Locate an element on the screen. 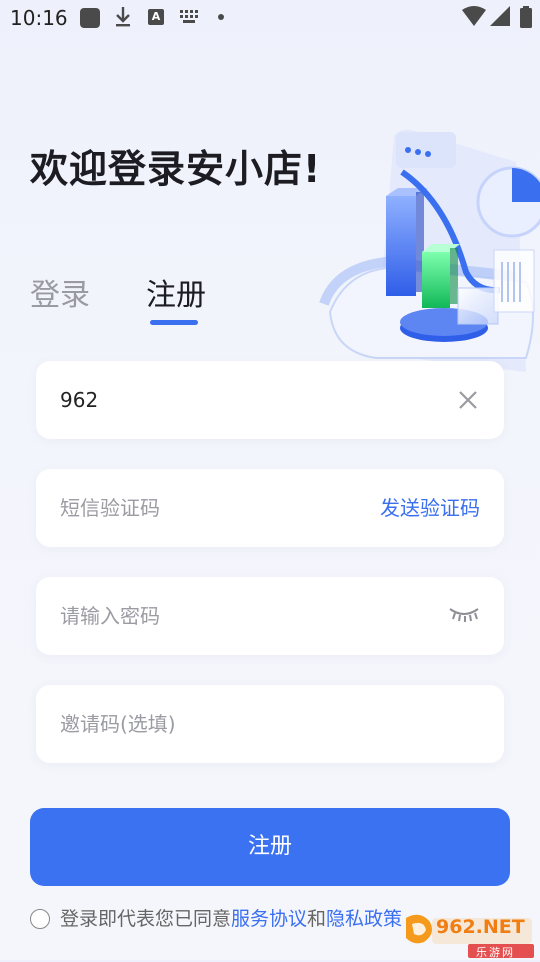  auth-tabs: 登录 注册 is located at coordinates (180, 300).